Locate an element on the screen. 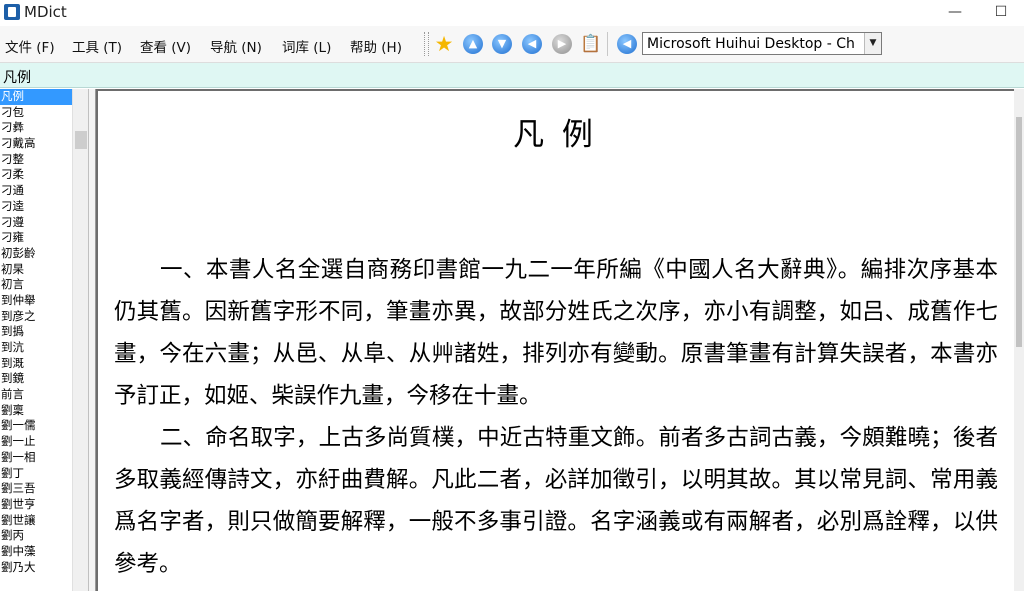 This screenshot has height=591, width=1024. list-item: 劉一相 is located at coordinates (36, 458).